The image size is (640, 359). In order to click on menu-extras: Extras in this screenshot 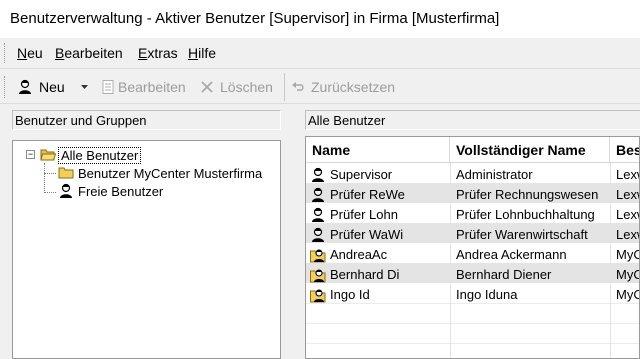, I will do `click(158, 53)`.